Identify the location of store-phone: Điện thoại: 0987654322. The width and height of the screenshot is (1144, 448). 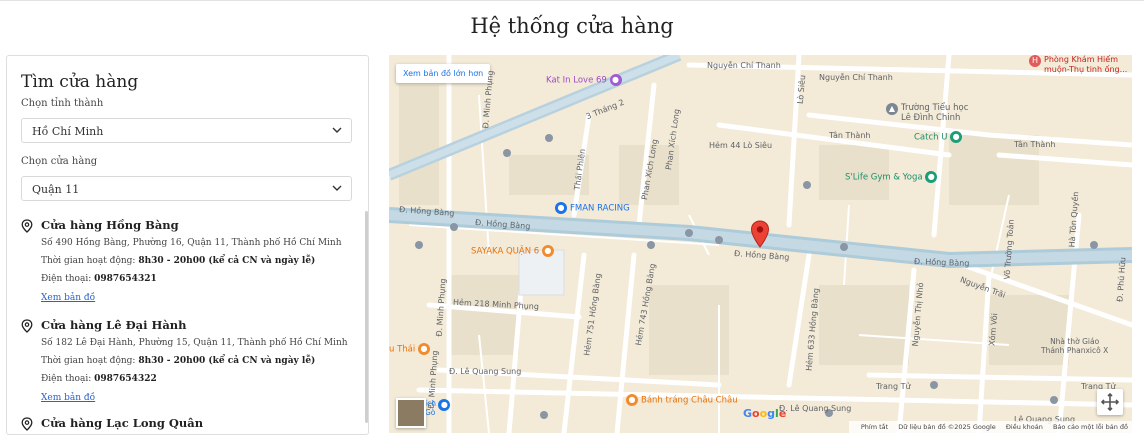
(99, 379).